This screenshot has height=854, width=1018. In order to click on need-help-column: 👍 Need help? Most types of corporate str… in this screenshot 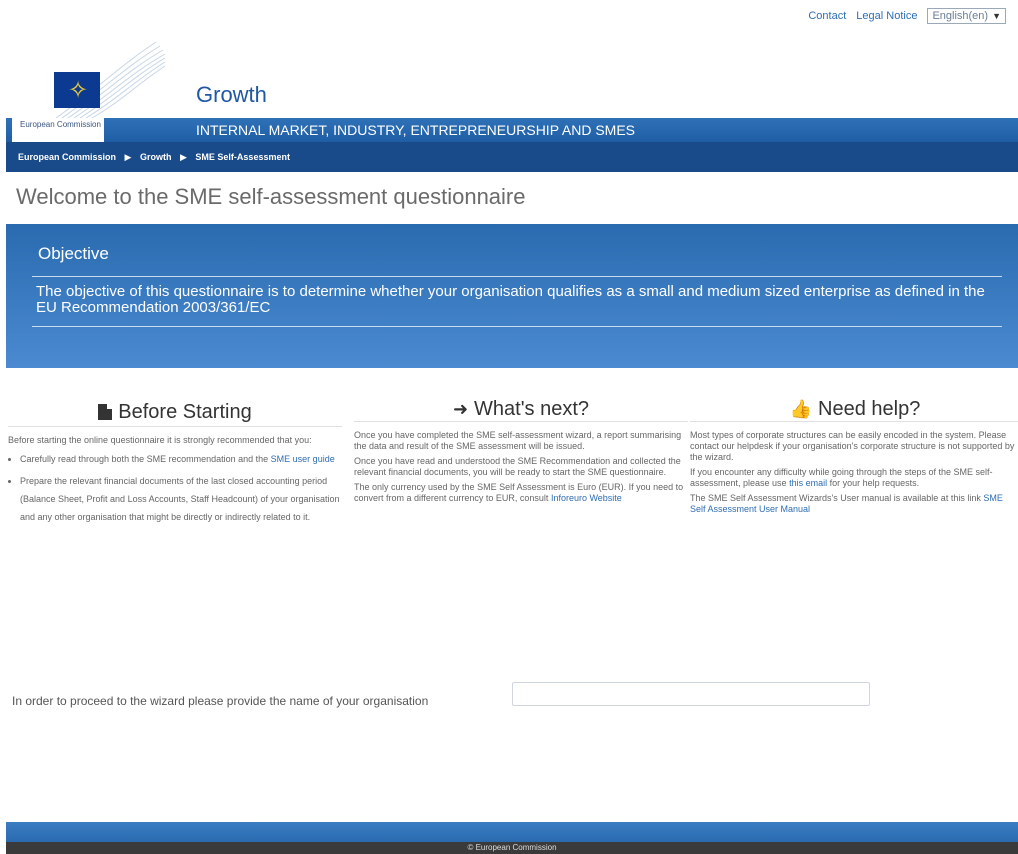, I will do `click(854, 486)`.